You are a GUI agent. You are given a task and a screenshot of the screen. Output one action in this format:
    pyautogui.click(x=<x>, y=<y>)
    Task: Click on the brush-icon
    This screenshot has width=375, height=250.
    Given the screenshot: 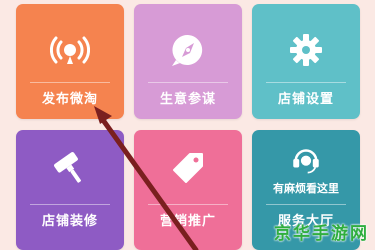 What is the action you would take?
    pyautogui.click(x=67, y=167)
    